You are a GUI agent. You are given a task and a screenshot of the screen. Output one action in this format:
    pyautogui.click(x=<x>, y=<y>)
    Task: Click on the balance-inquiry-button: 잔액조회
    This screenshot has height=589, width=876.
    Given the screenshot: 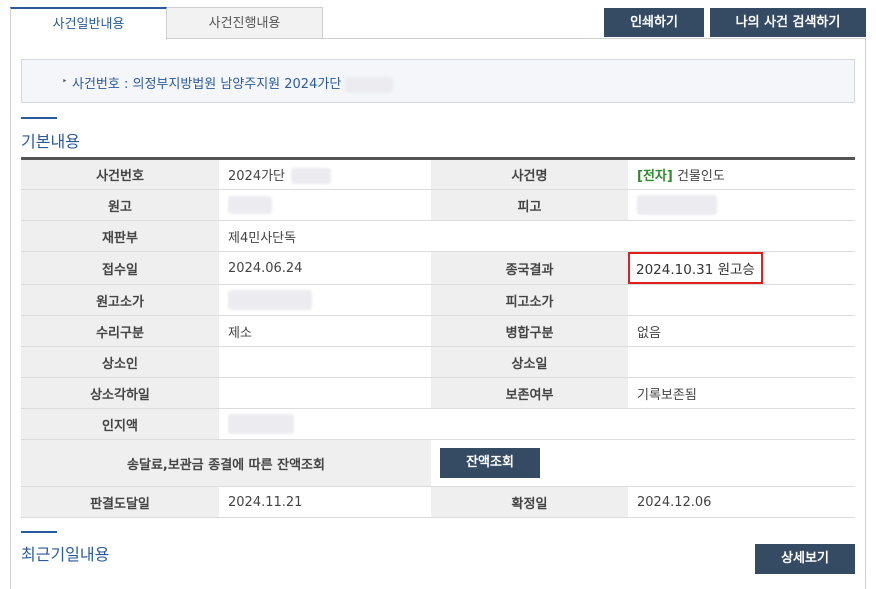 What is the action you would take?
    pyautogui.click(x=490, y=463)
    